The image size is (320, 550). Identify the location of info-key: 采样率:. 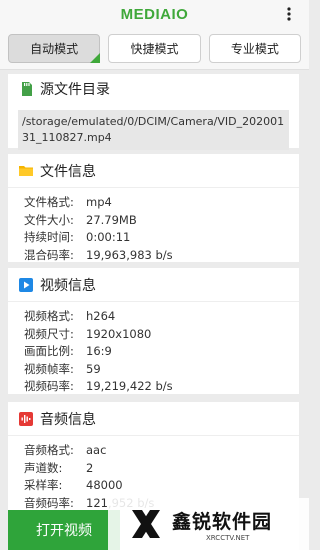
(43, 485).